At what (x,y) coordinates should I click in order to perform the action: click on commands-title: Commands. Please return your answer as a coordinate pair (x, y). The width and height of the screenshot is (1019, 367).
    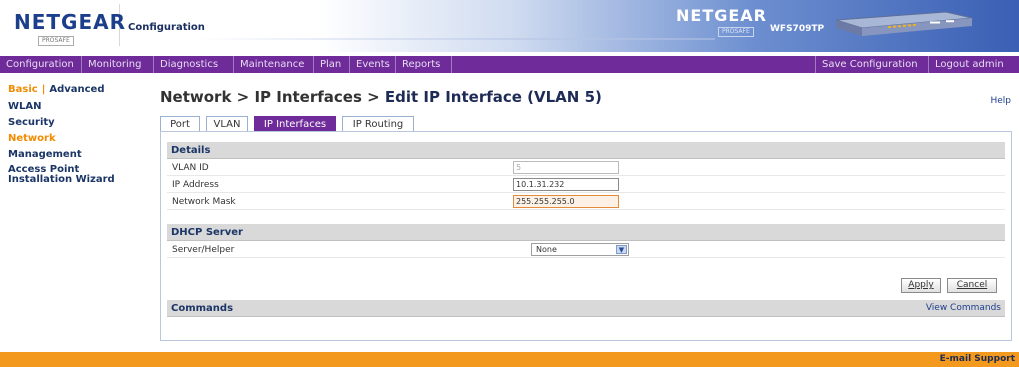
    Looking at the image, I should click on (202, 308).